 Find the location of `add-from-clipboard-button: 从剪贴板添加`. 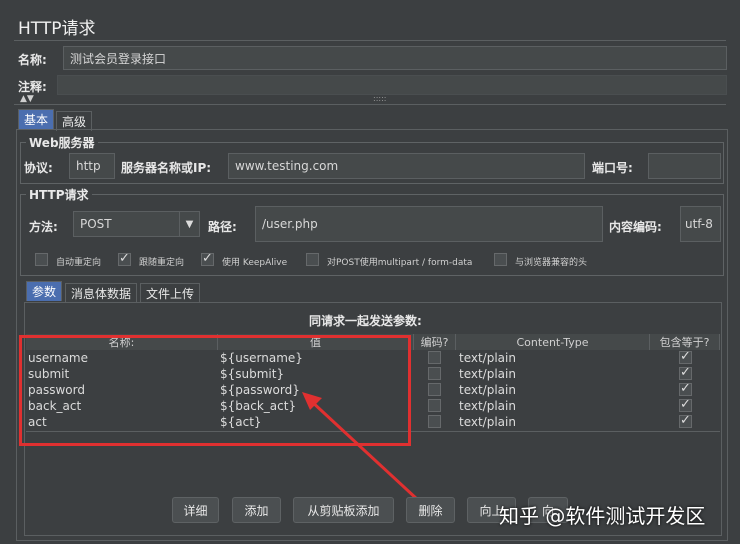

add-from-clipboard-button: 从剪贴板添加 is located at coordinates (343, 510).